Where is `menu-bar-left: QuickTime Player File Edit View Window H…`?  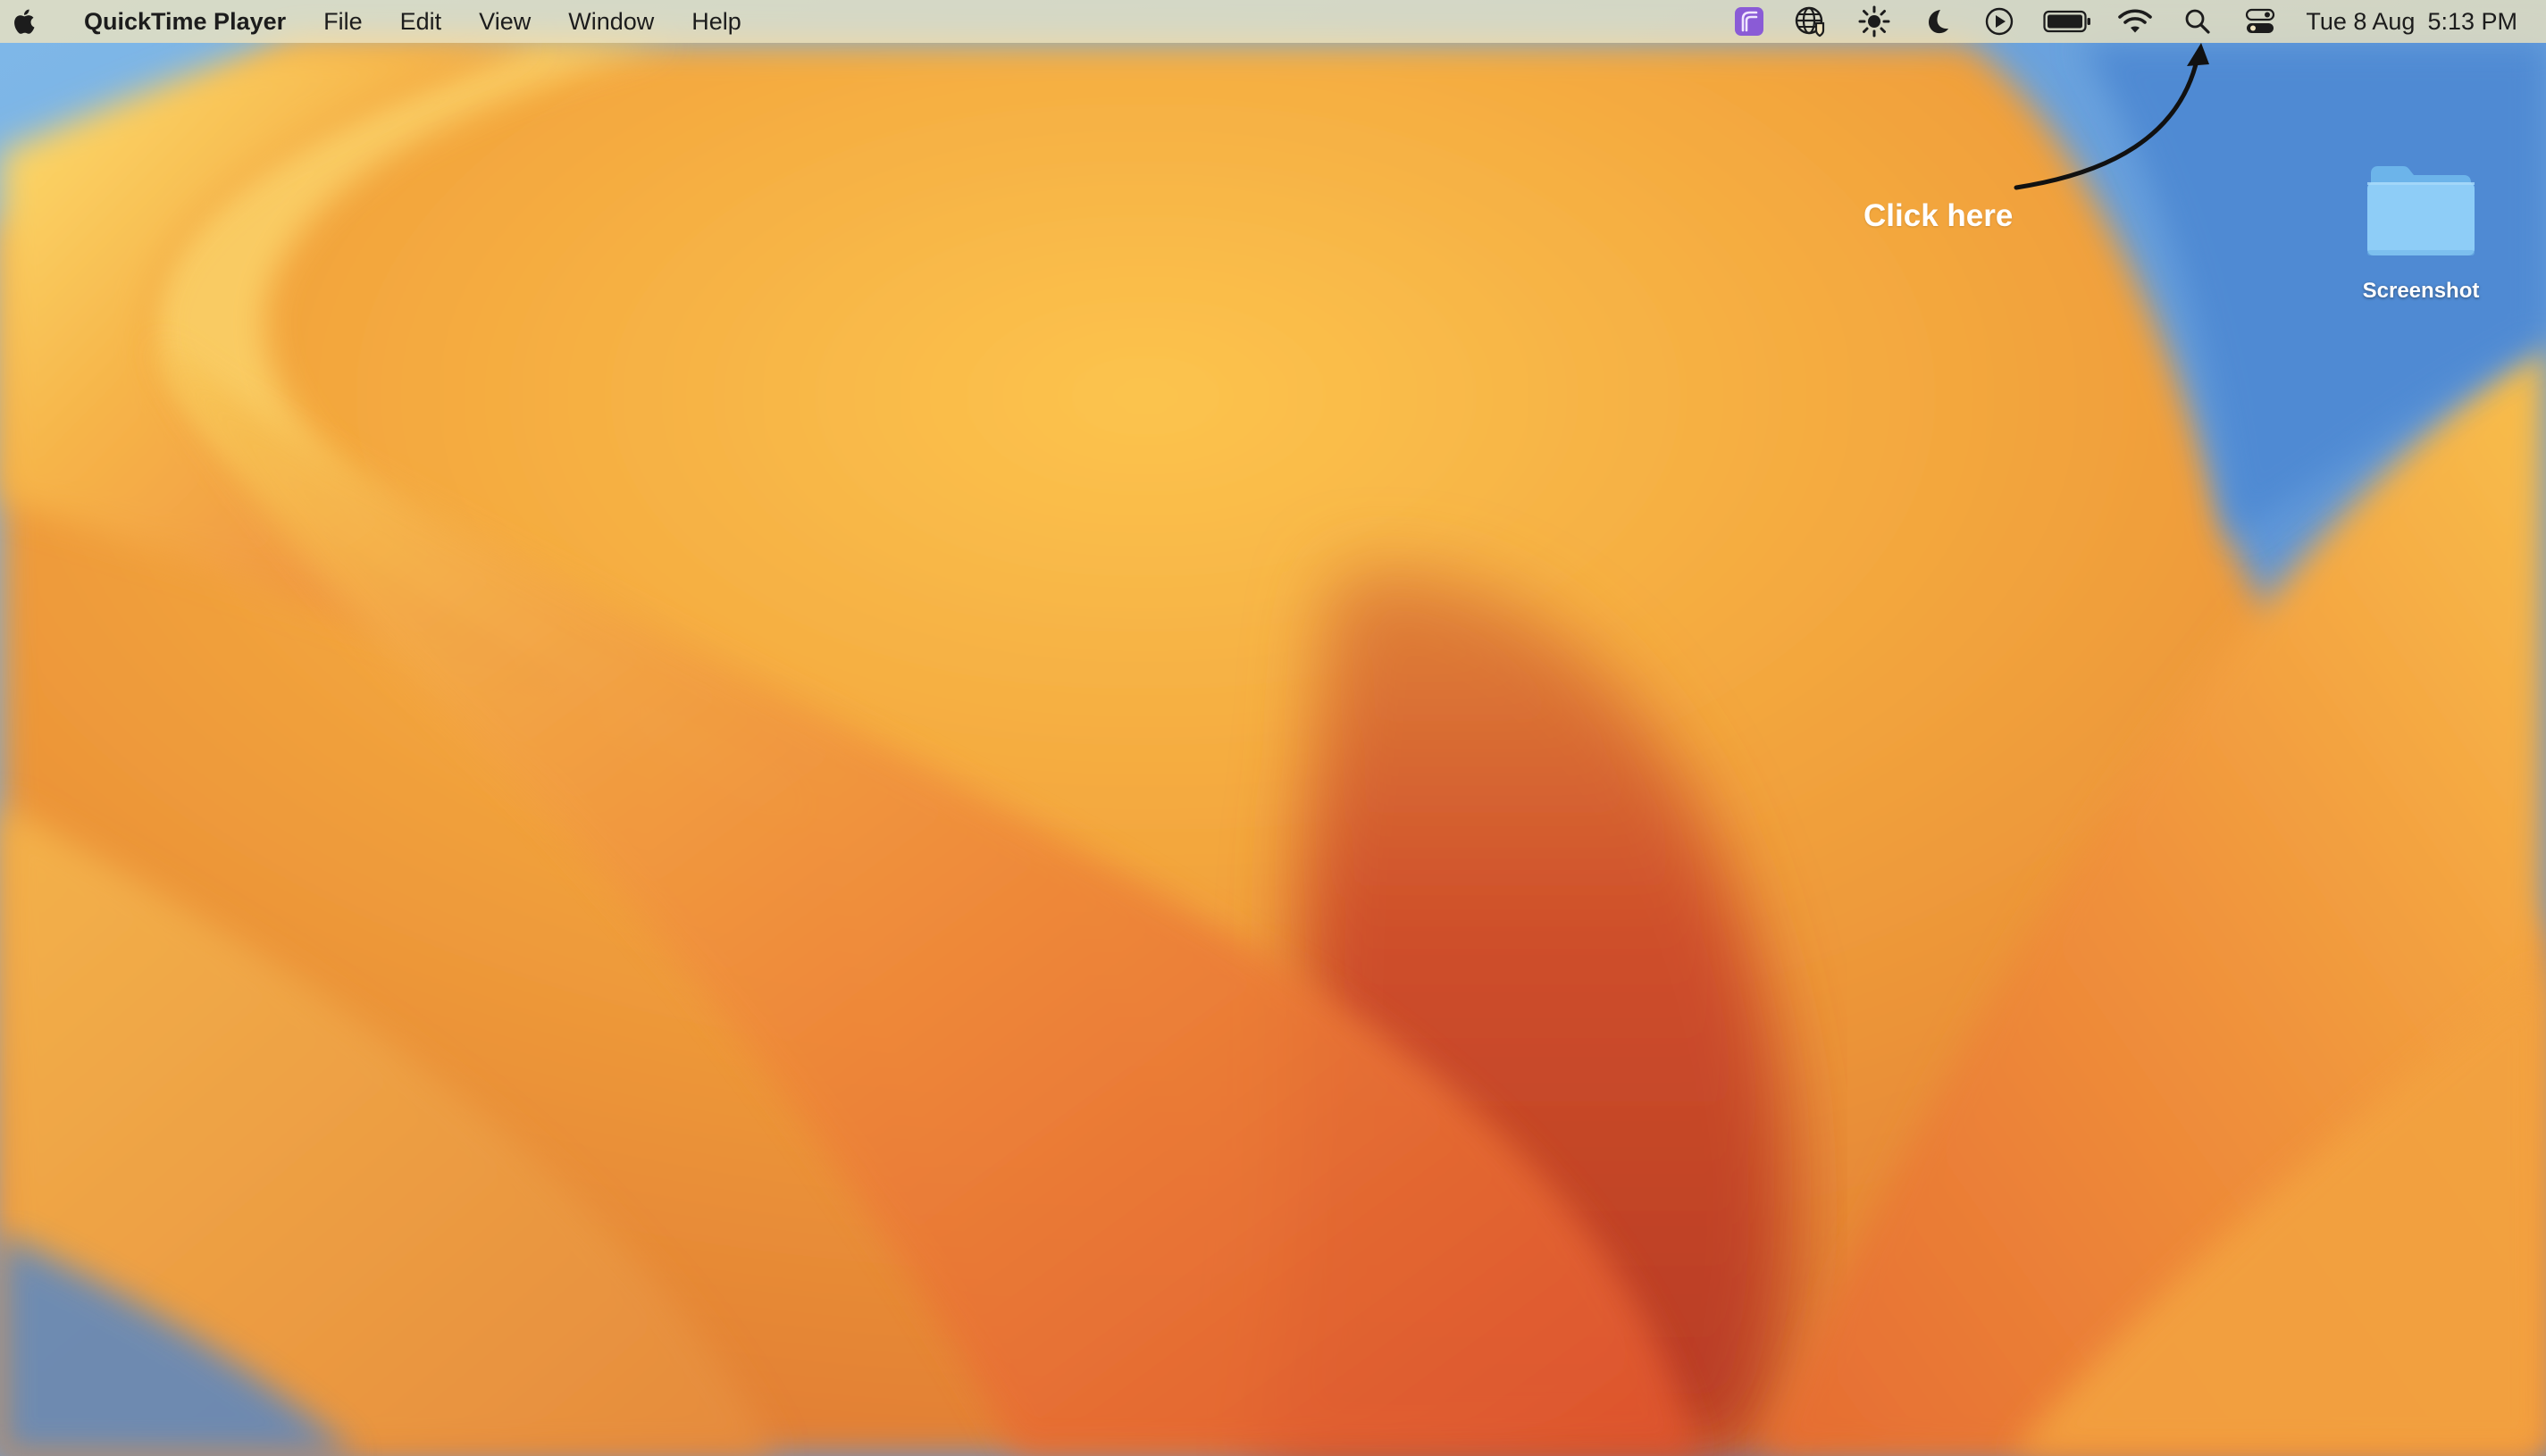 menu-bar-left: QuickTime Player File Edit View Window H… is located at coordinates (380, 21).